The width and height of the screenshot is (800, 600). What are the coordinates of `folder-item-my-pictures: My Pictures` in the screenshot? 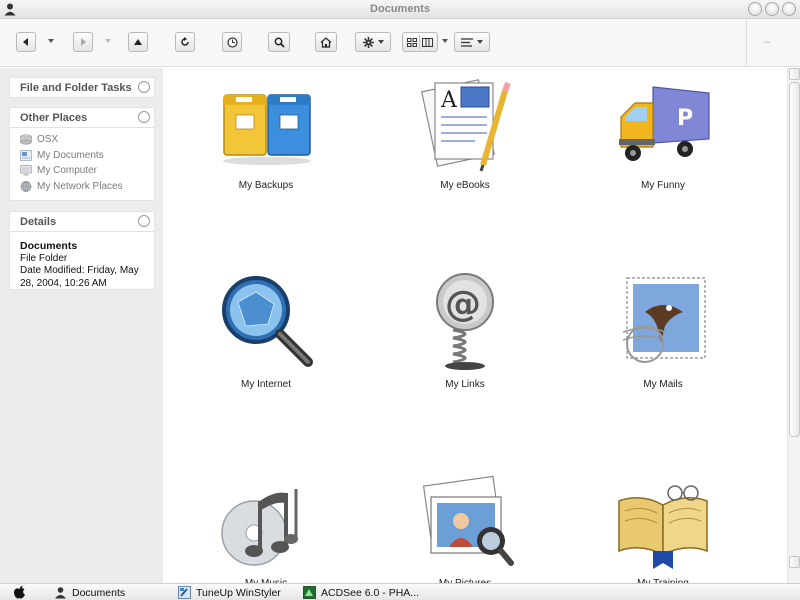 It's located at (455, 530).